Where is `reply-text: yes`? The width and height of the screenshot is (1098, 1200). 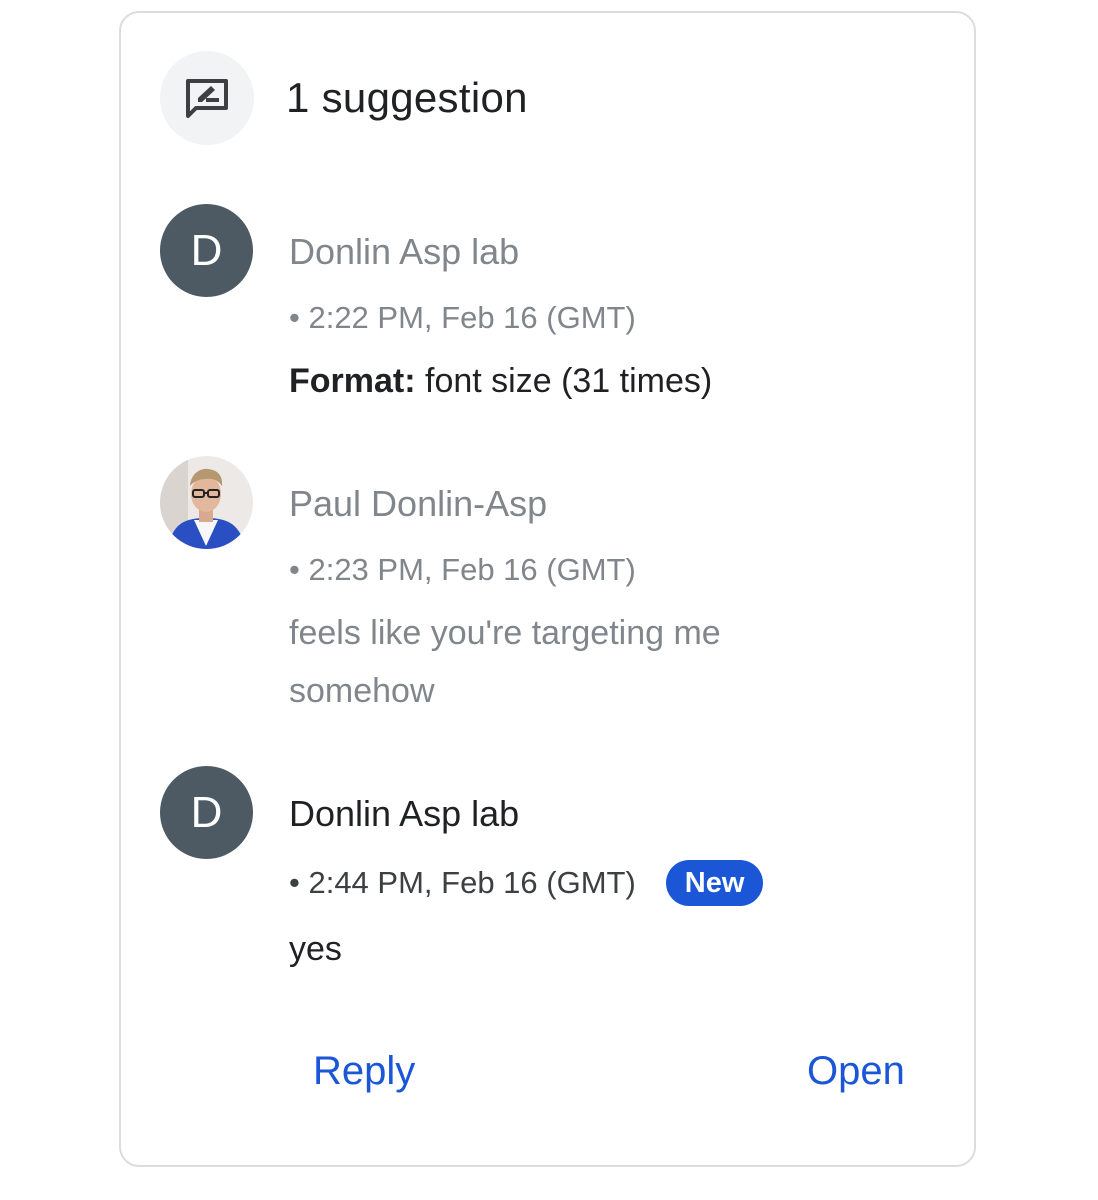
reply-text: yes is located at coordinates (315, 949).